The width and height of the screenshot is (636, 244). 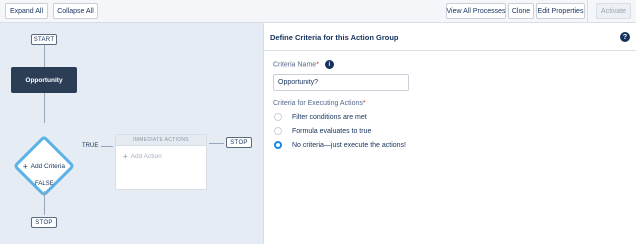 What do you see at coordinates (44, 39) in the screenshot?
I see `start-node: START` at bounding box center [44, 39].